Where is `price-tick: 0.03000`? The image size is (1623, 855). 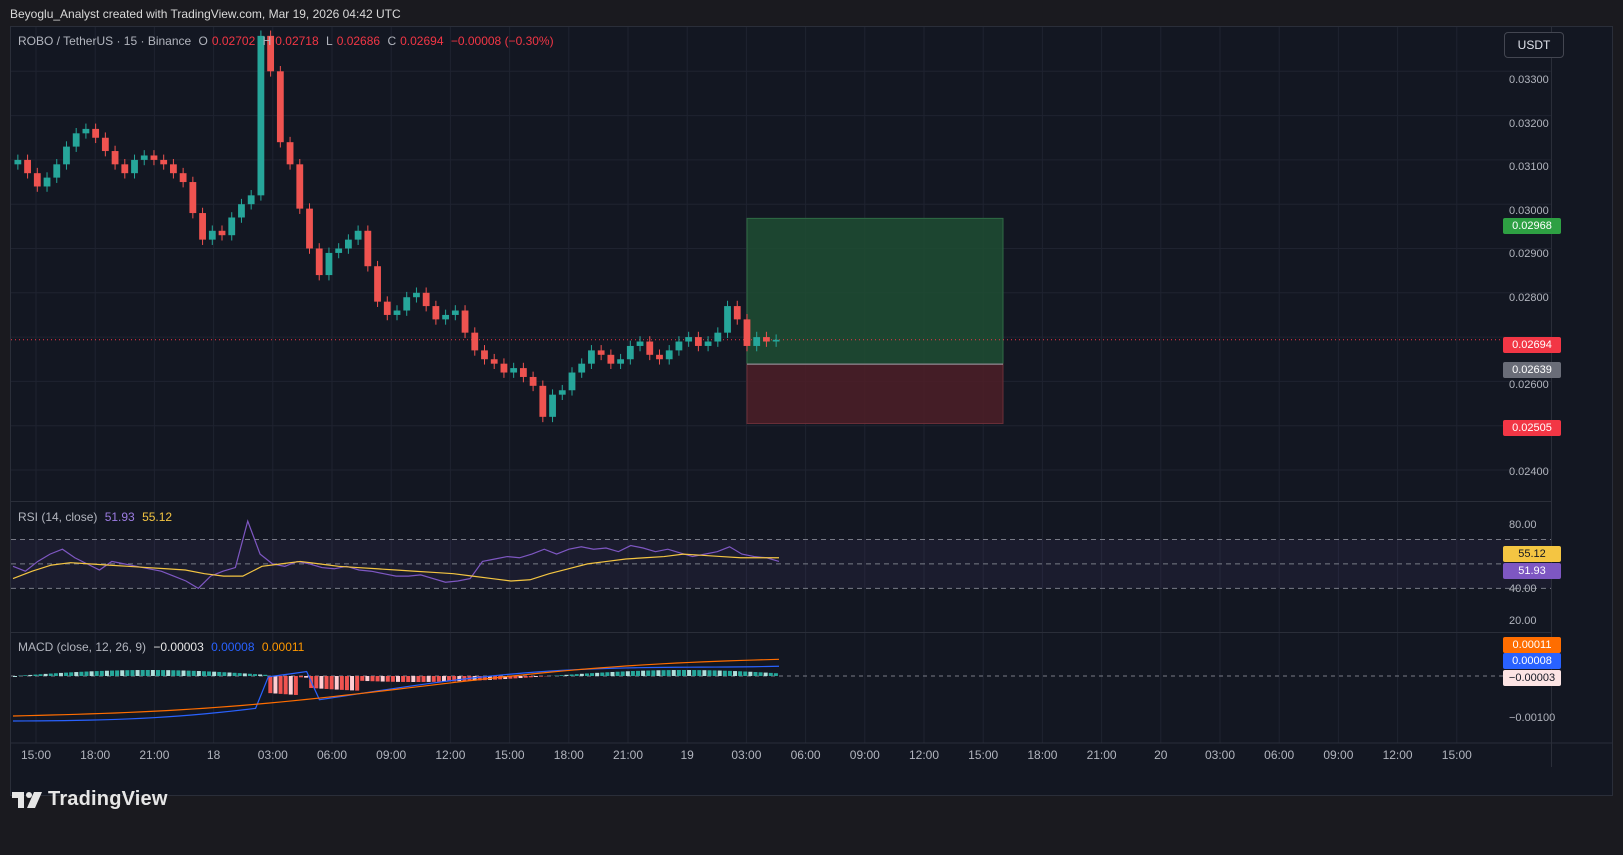
price-tick: 0.03000 is located at coordinates (1529, 211).